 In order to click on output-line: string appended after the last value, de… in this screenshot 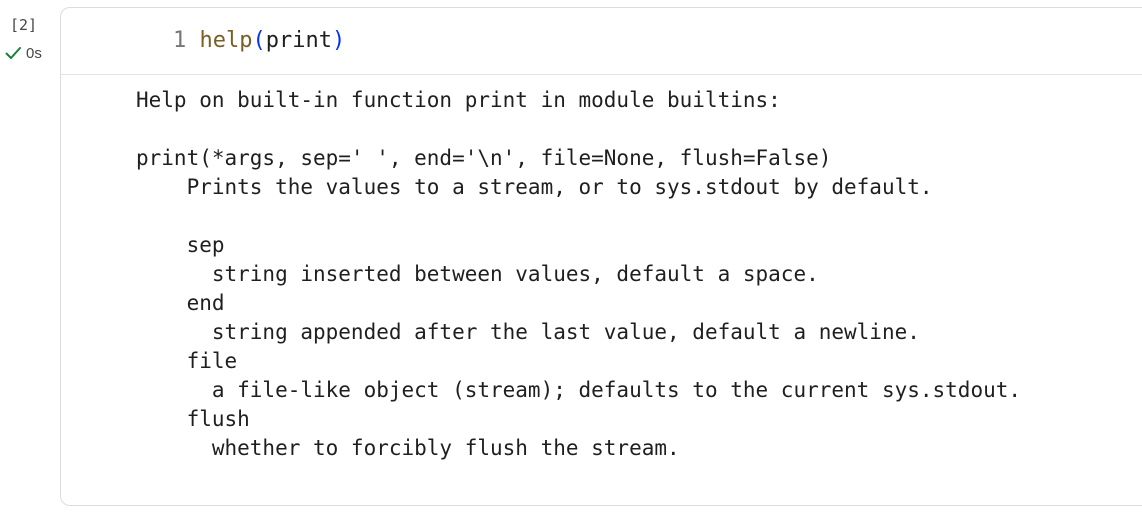, I will do `click(528, 332)`.